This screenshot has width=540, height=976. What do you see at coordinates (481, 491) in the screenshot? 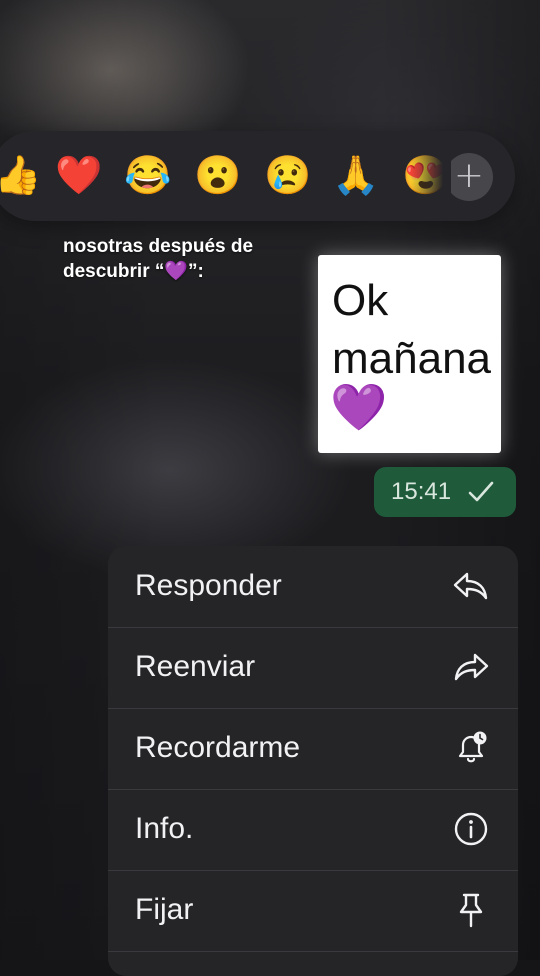
I see `sent-check-icon` at bounding box center [481, 491].